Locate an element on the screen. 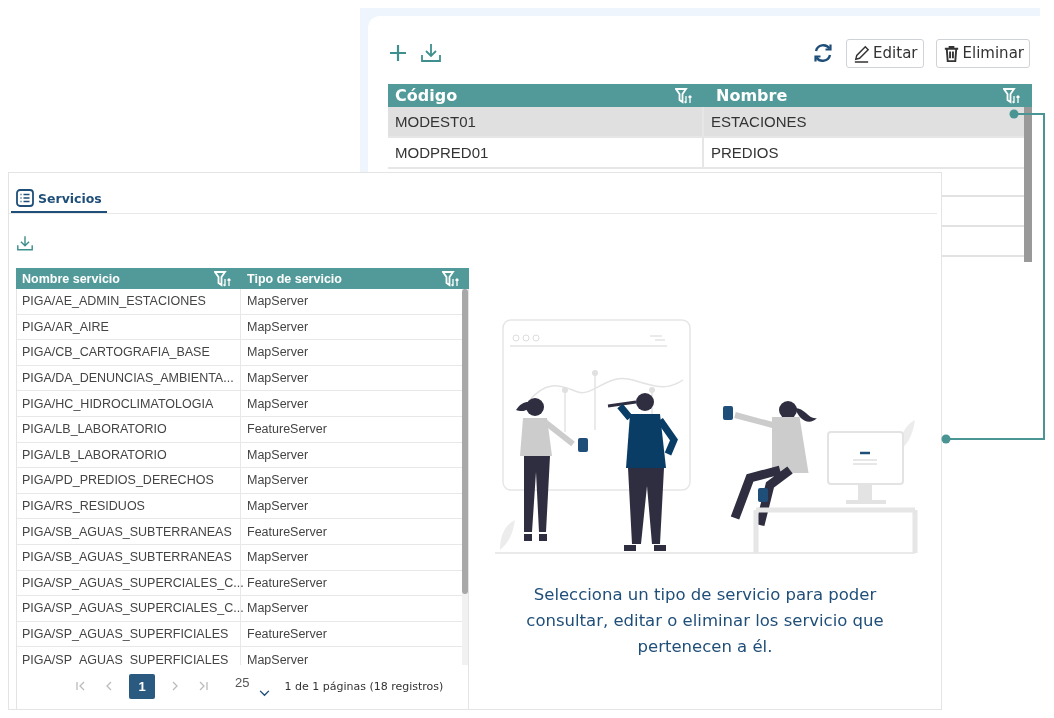 The image size is (1054, 718). page-size-dropdown: 25 is located at coordinates (253, 686).